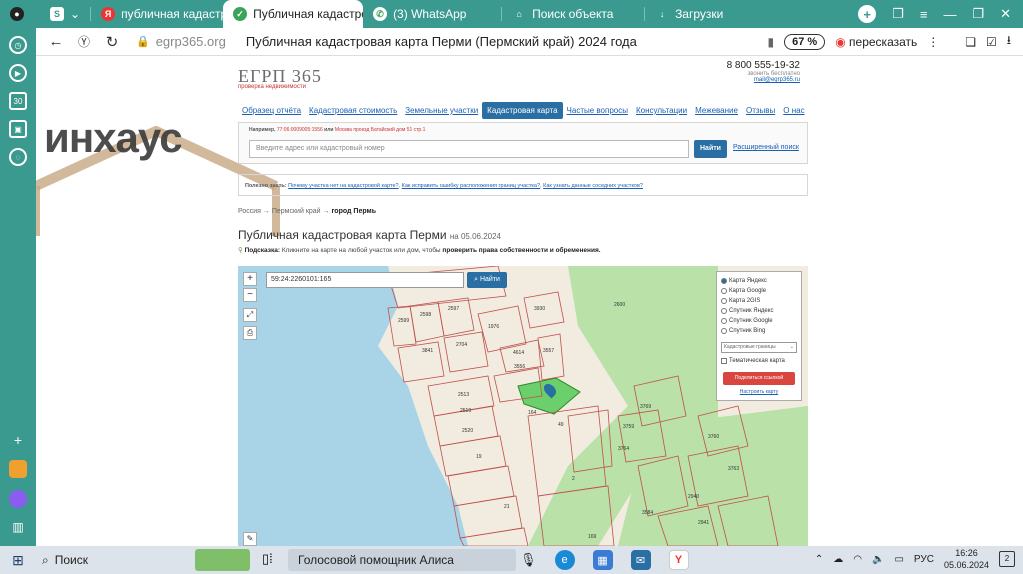 The height and width of the screenshot is (574, 1023). I want to click on history-icon: ◷, so click(18, 45).